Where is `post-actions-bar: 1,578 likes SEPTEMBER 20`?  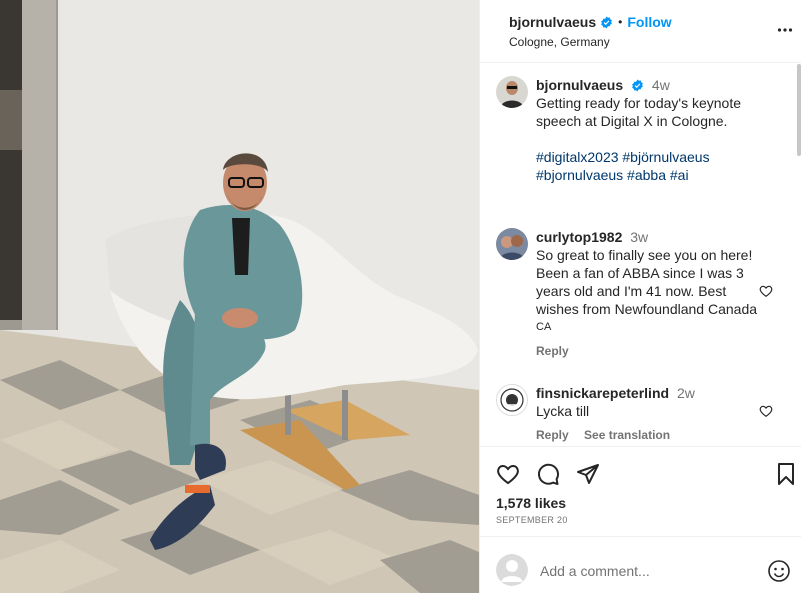
post-actions-bar: 1,578 likes SEPTEMBER 20 is located at coordinates (640, 491).